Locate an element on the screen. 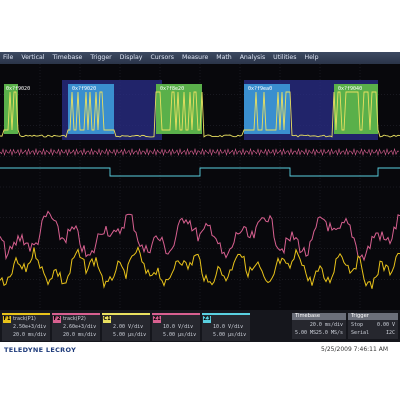 The height and width of the screenshot is (400, 400). trigger-box: Trigger Stop 0.00 V Serial I2C is located at coordinates (373, 326).